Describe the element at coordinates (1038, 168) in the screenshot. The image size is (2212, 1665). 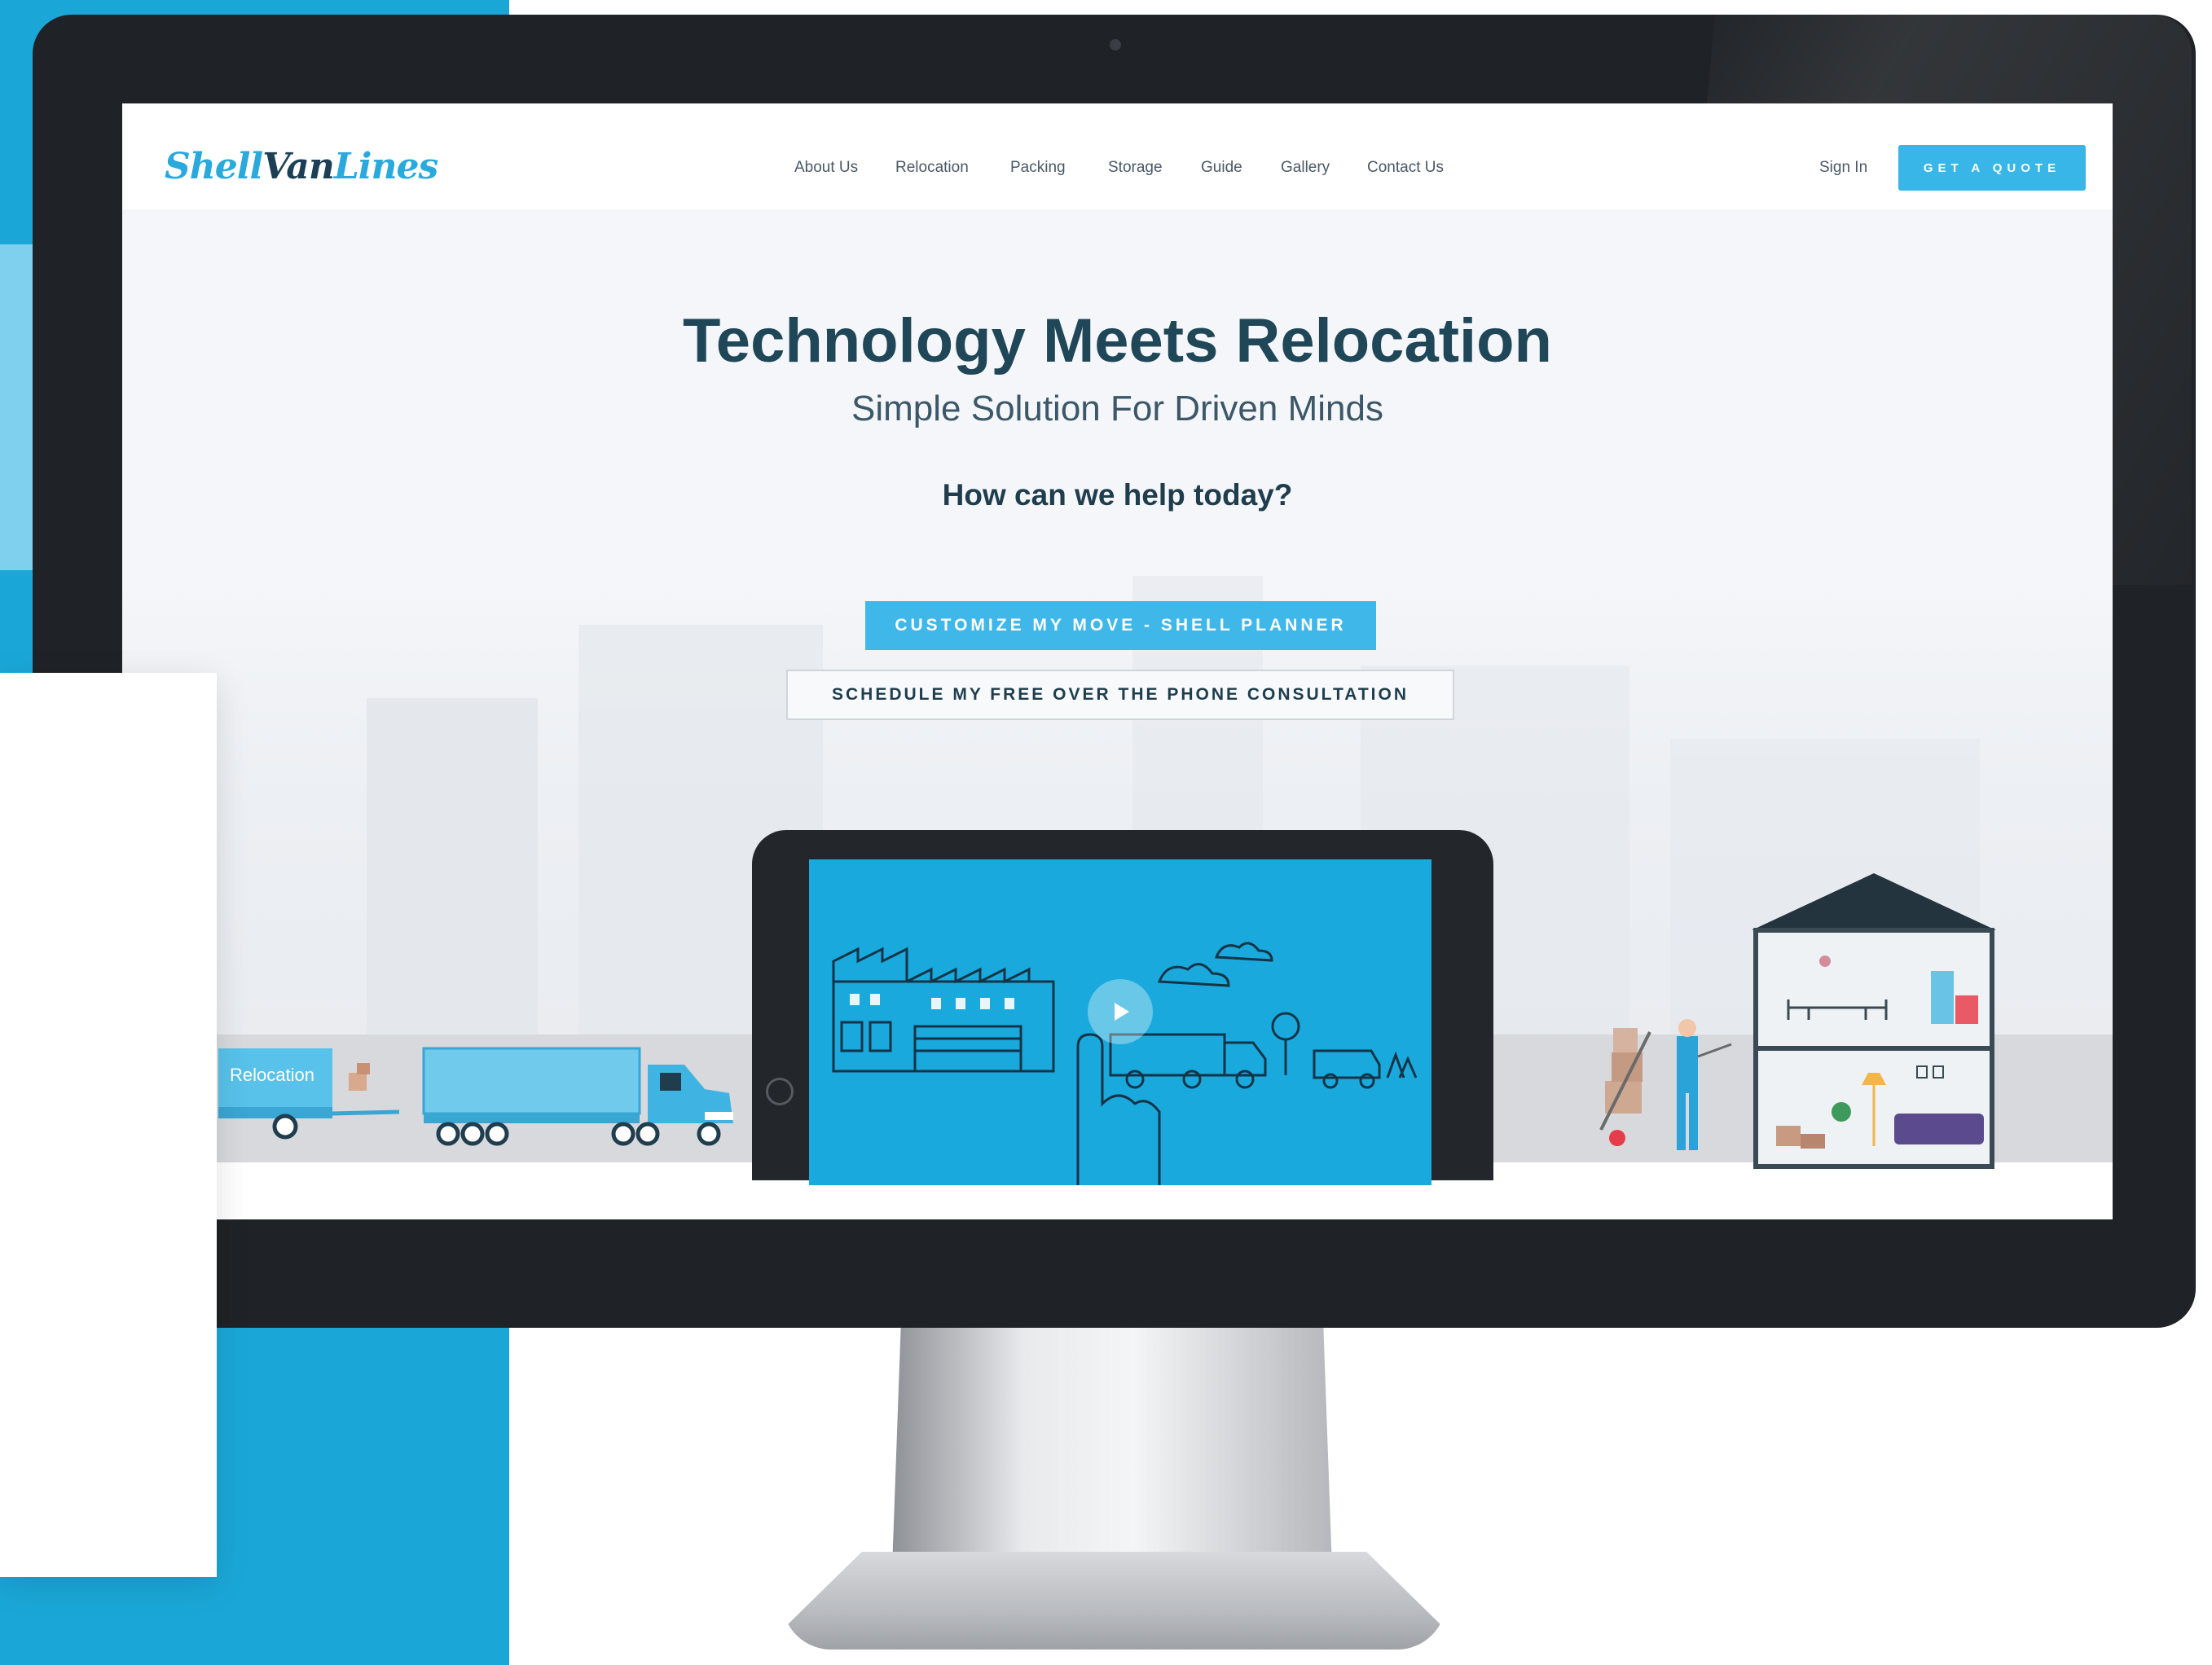
I see `nav-packing: Packing` at that location.